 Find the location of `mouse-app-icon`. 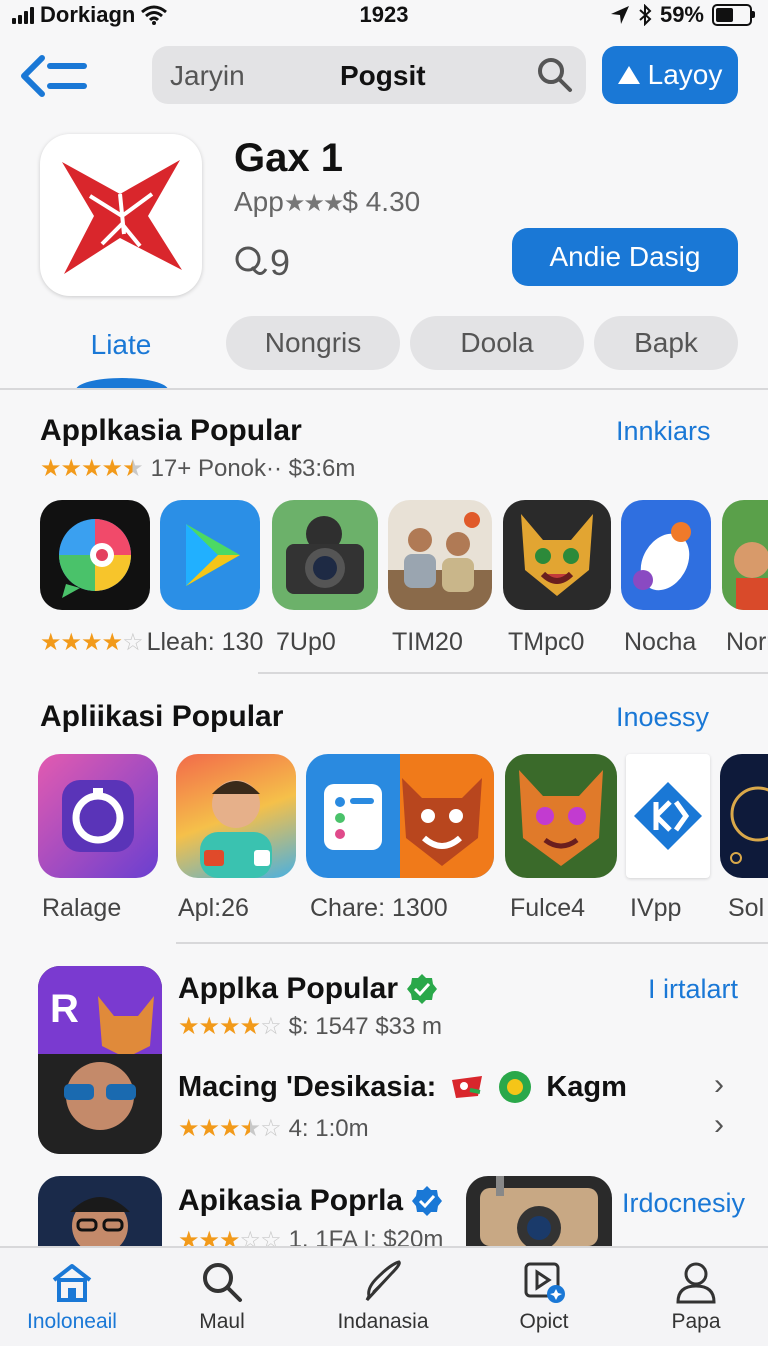

mouse-app-icon is located at coordinates (666, 555).